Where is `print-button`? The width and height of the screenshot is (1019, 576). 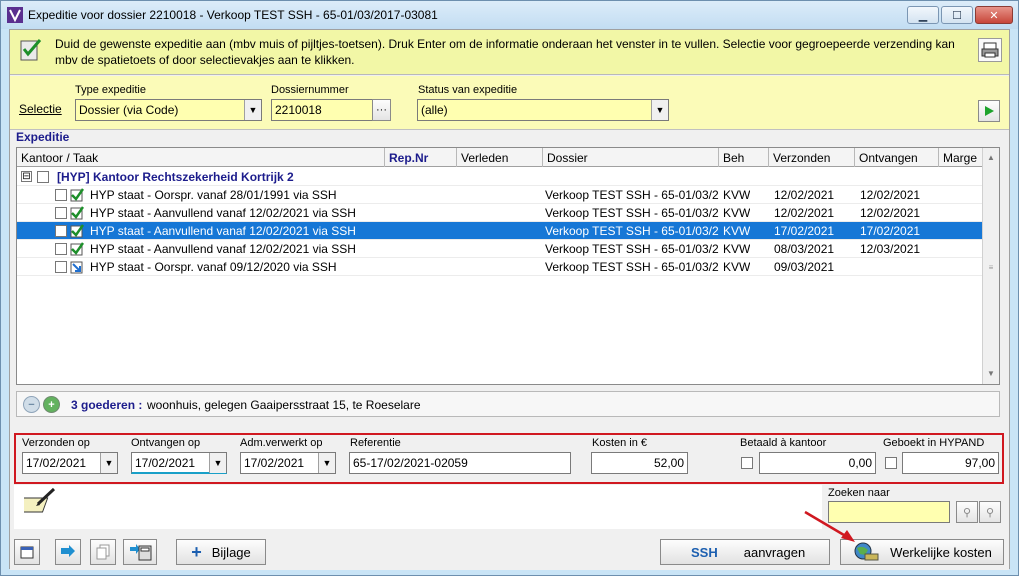
print-button is located at coordinates (990, 50).